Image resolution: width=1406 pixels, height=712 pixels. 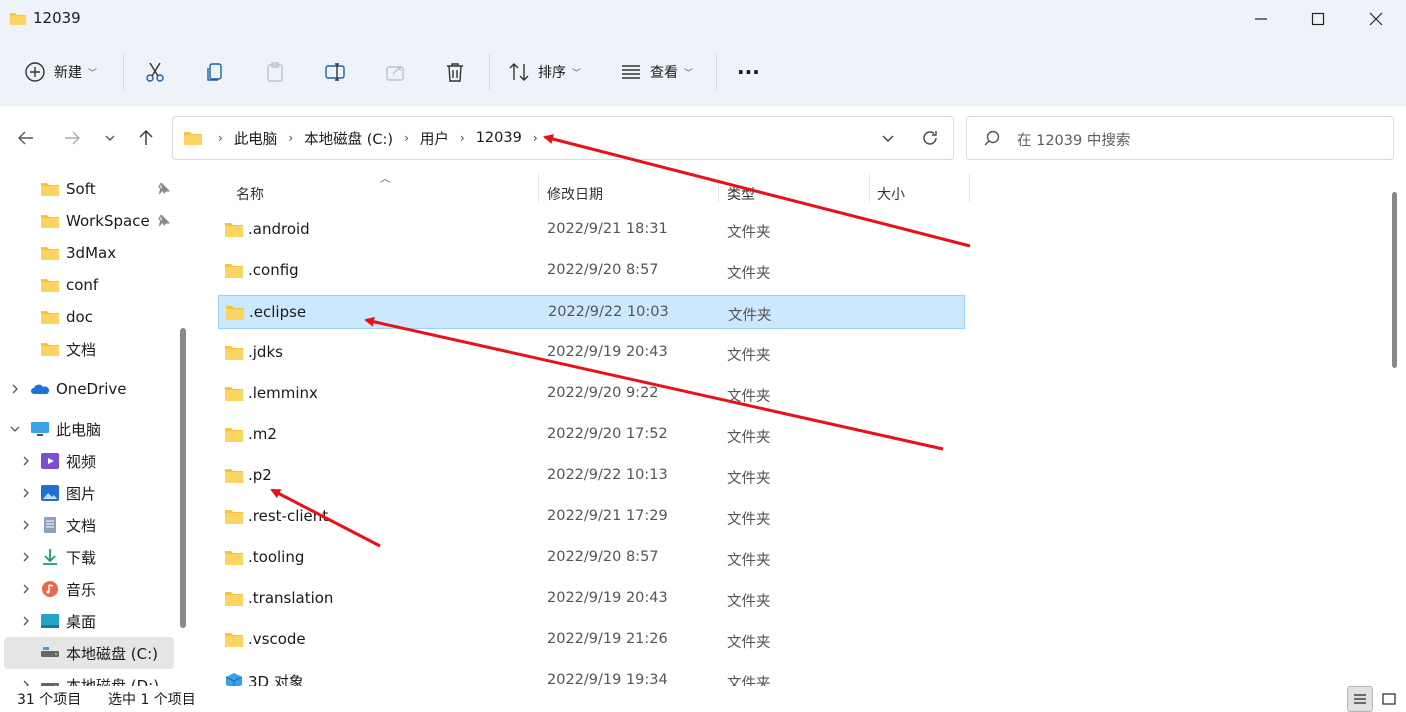 I want to click on sidebar-item-soft: Soft, so click(x=89, y=189).